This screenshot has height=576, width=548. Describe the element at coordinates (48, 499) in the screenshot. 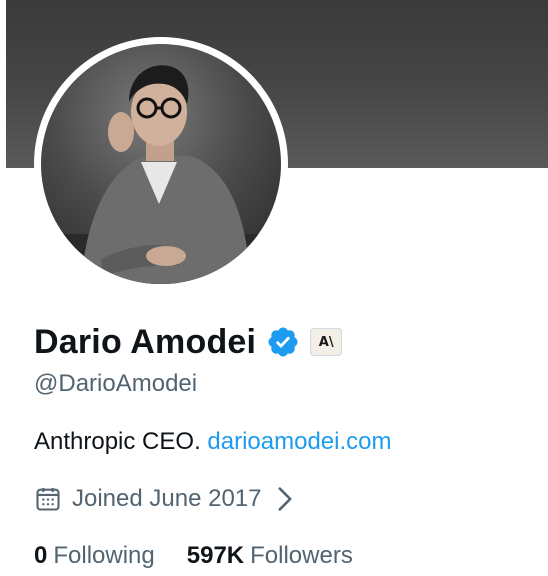

I see `calendar-icon` at that location.